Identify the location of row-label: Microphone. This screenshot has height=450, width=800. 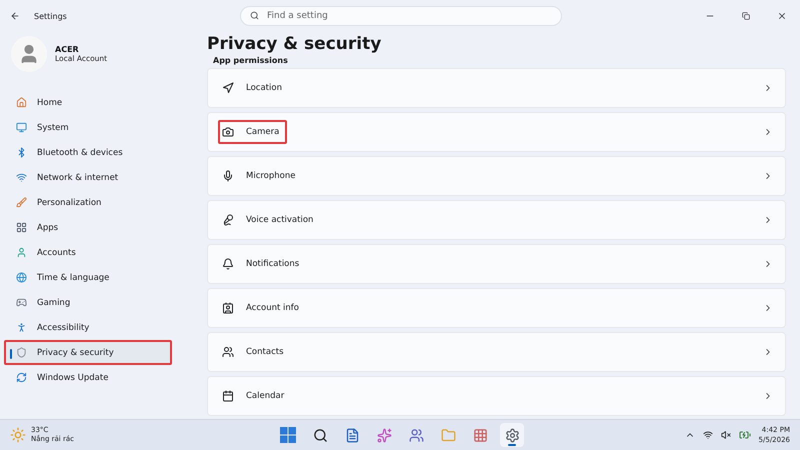
(261, 176).